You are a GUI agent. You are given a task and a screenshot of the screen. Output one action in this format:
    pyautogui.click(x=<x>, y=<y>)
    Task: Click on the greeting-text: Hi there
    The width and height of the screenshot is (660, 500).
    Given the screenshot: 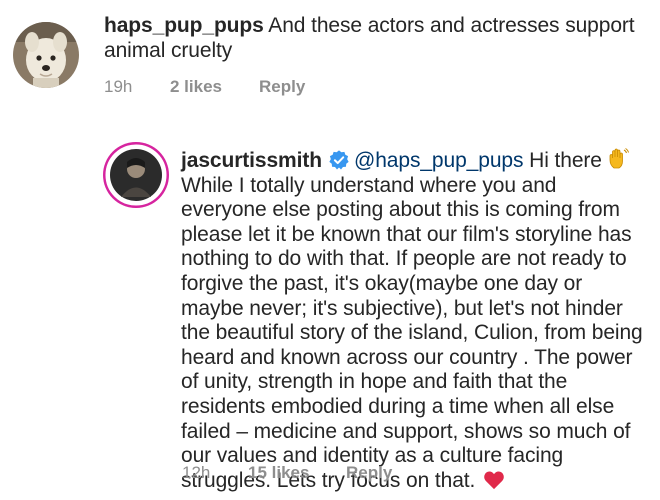 What is the action you would take?
    pyautogui.click(x=565, y=160)
    